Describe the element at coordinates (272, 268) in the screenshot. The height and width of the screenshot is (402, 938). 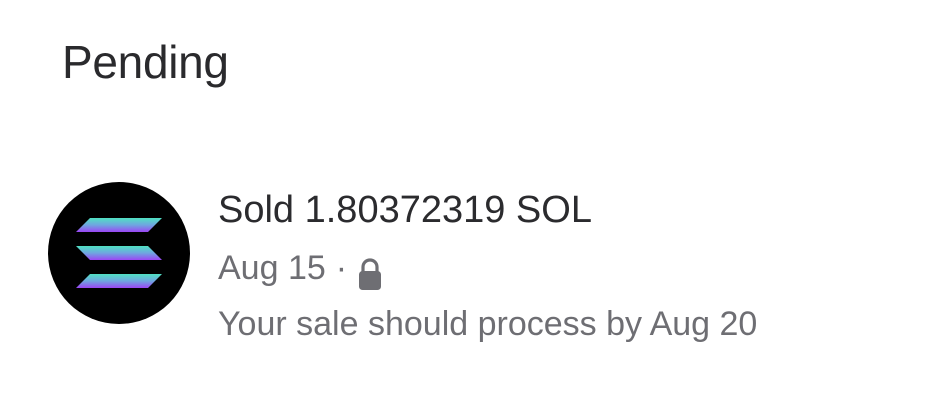
I see `transaction-date: Aug 15` at that location.